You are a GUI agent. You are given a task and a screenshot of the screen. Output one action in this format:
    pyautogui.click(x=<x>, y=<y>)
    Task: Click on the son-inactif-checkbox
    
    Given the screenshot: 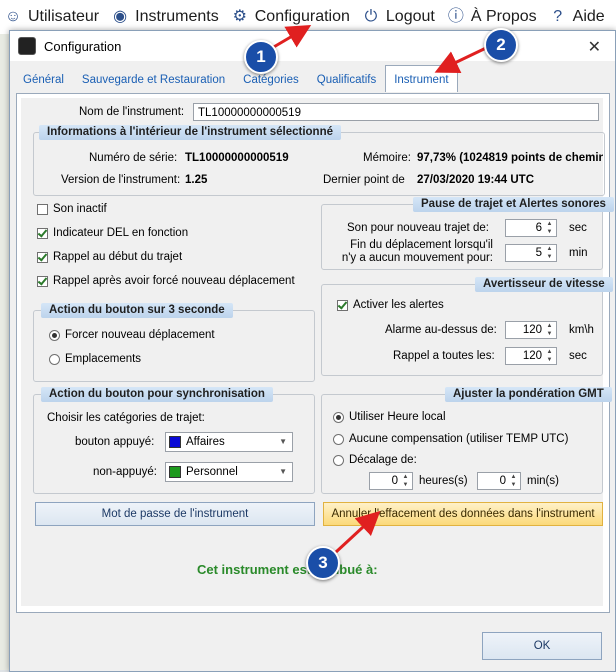 What is the action you would take?
    pyautogui.click(x=42, y=209)
    